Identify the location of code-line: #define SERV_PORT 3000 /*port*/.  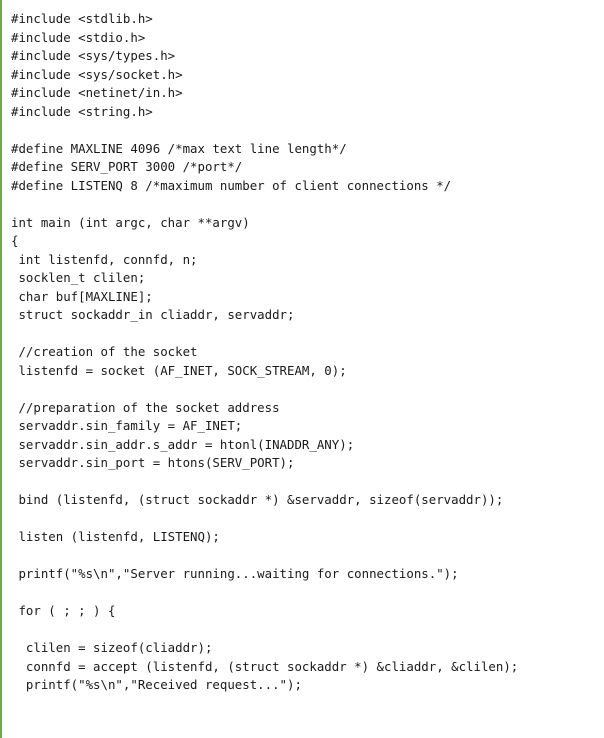
(127, 166).